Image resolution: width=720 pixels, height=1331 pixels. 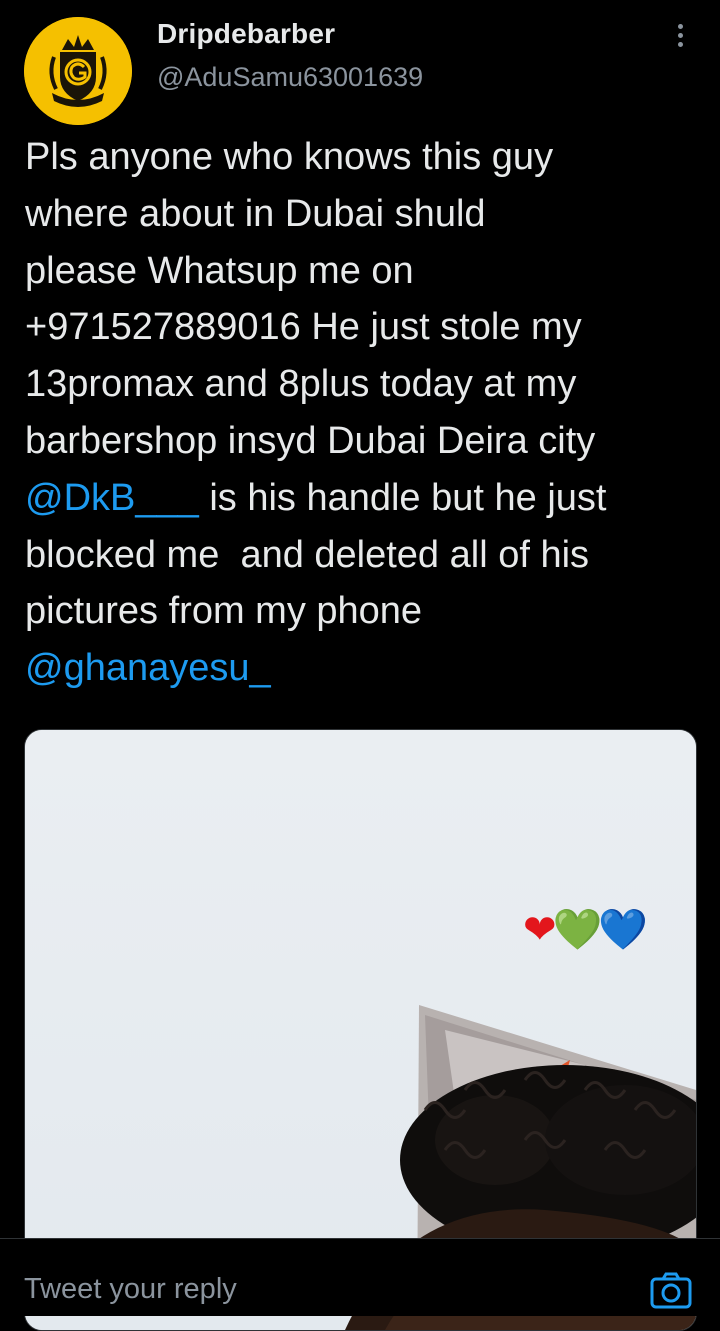 I want to click on avatar, so click(x=78, y=71).